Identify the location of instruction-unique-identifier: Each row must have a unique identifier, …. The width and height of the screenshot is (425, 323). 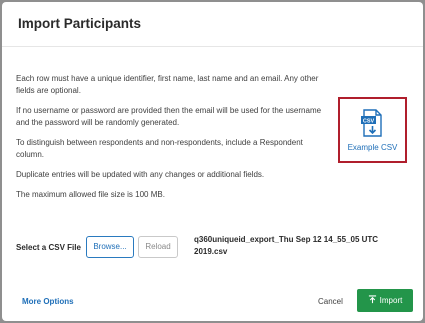
(167, 84).